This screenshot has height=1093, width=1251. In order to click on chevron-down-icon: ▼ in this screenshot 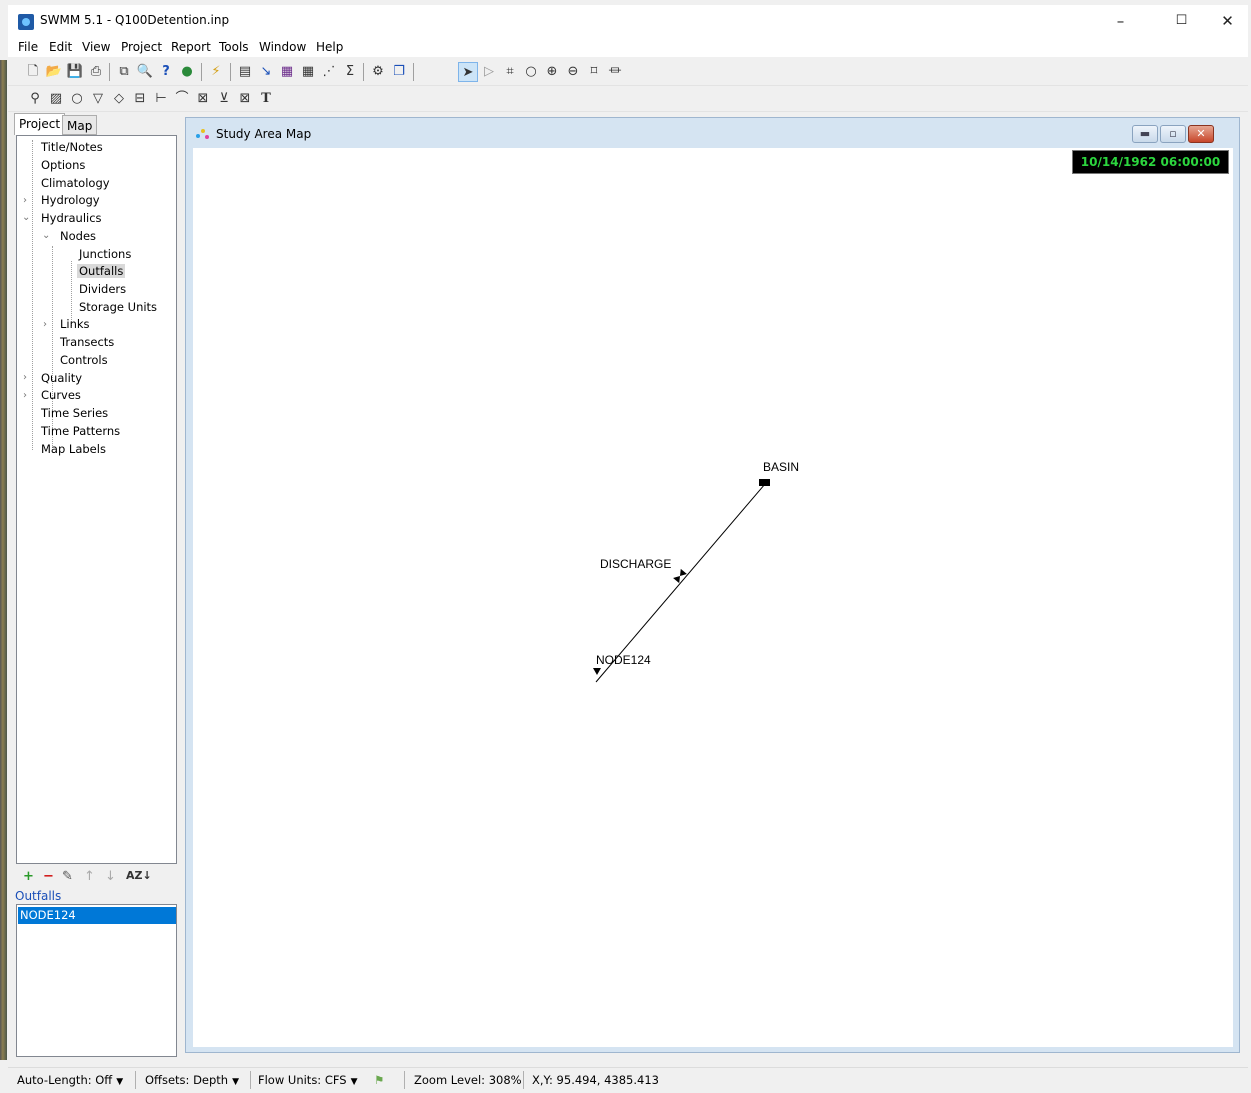, I will do `click(354, 1082)`.